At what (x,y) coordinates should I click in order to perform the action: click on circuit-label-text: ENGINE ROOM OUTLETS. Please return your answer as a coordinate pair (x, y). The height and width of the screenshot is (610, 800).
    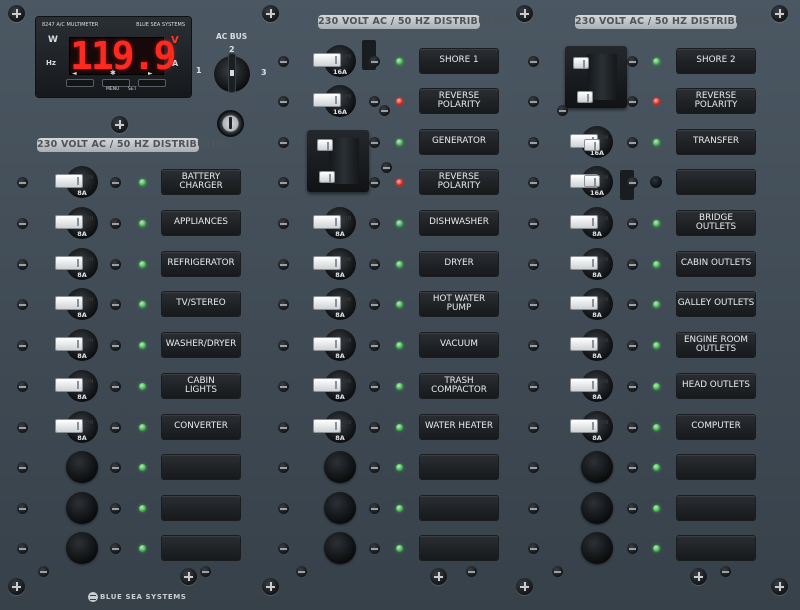
    Looking at the image, I should click on (716, 344).